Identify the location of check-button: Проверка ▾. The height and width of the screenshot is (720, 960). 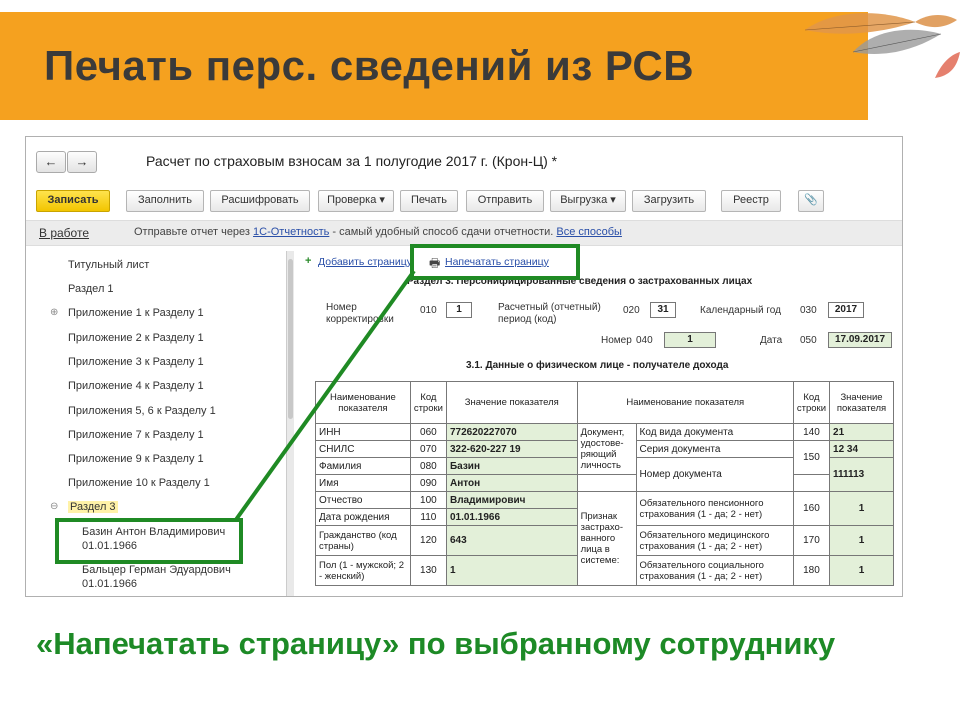
(356, 201).